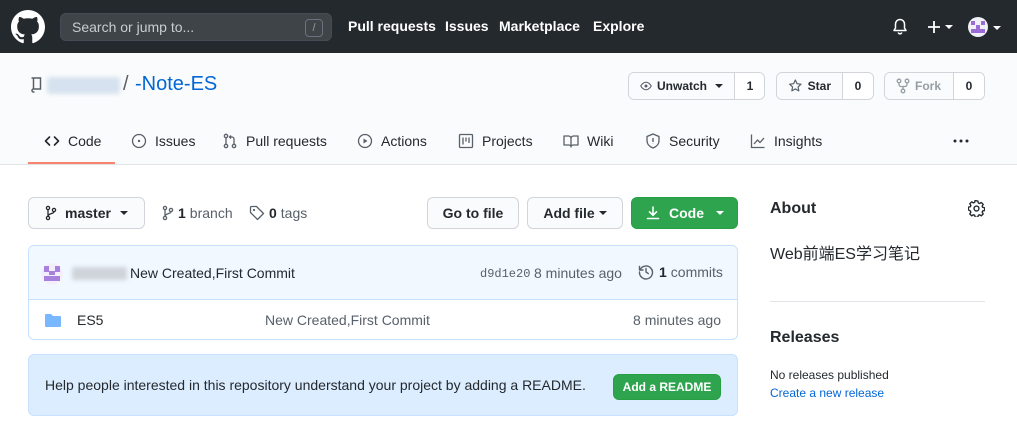  I want to click on add-readme-button: Add a README, so click(667, 387).